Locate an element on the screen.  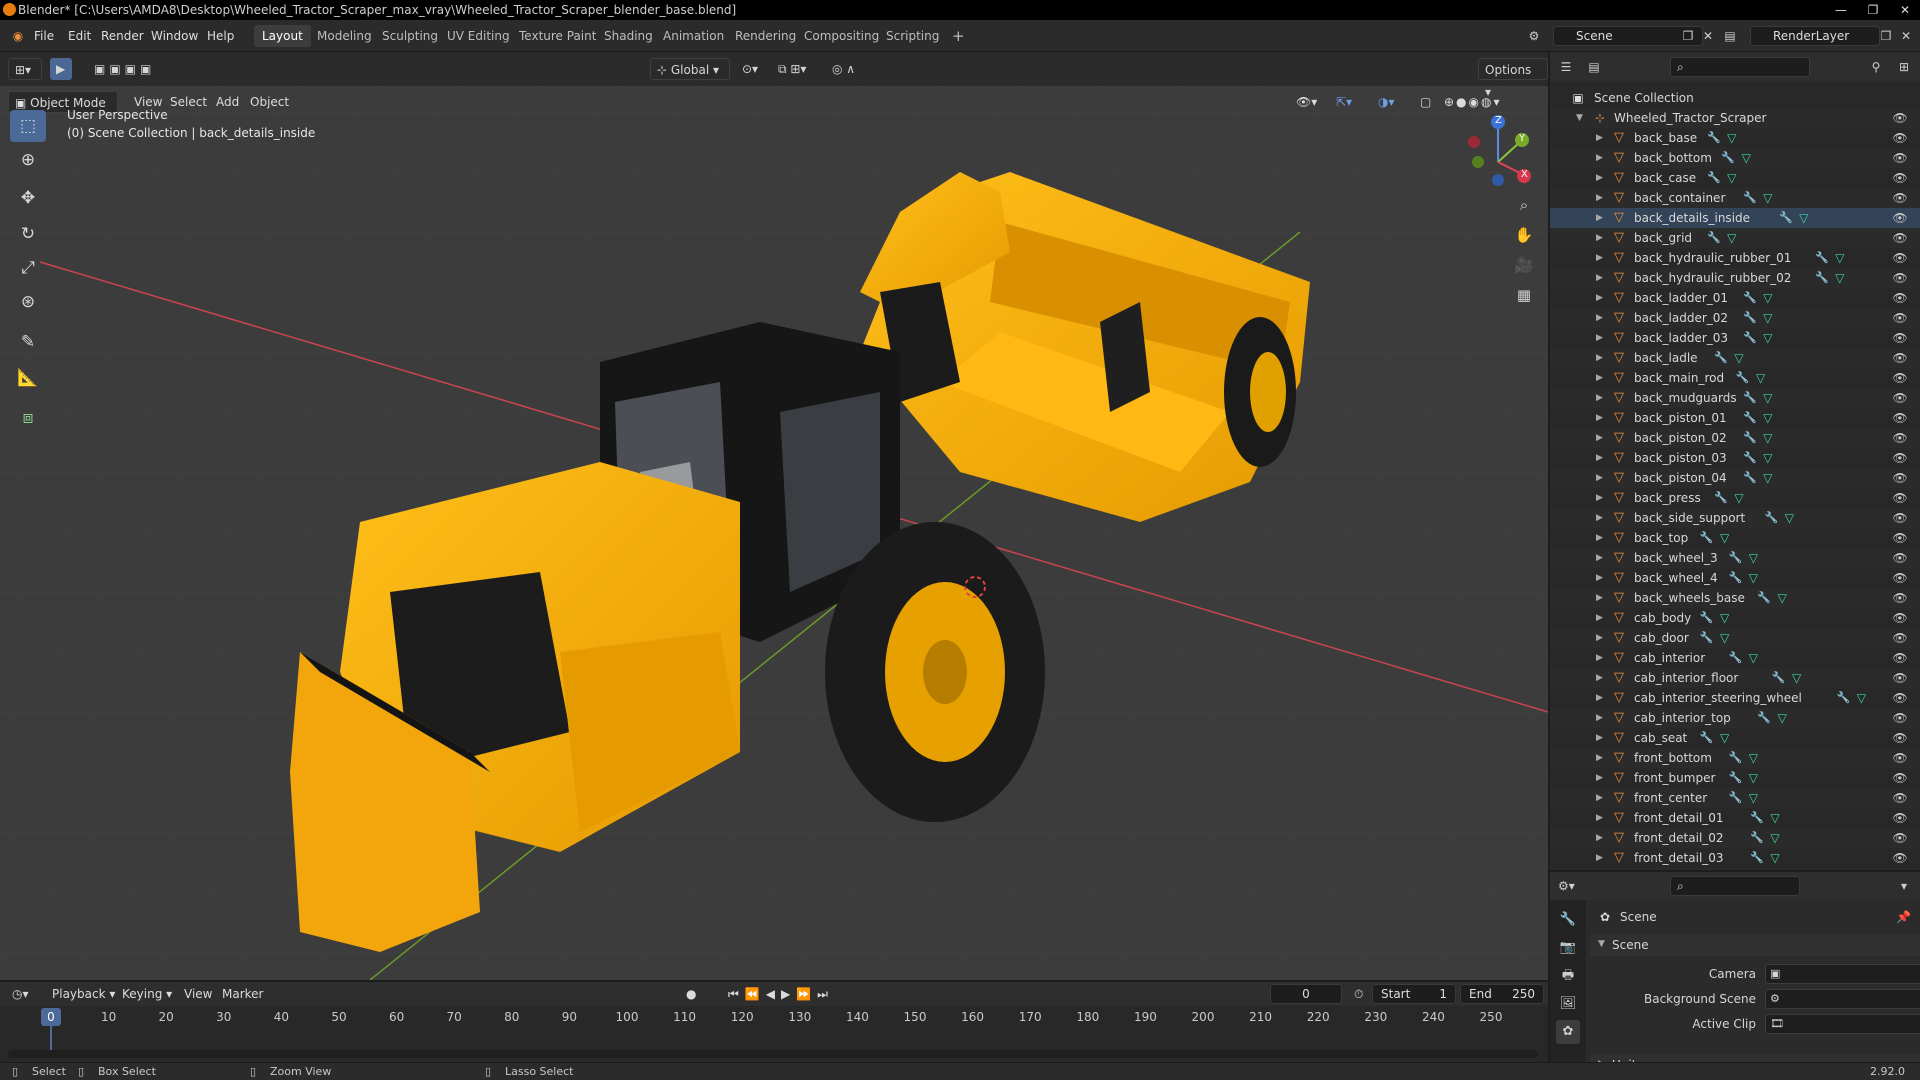
scene-collection-row: ▣ Scene Collection is located at coordinates (1735, 98).